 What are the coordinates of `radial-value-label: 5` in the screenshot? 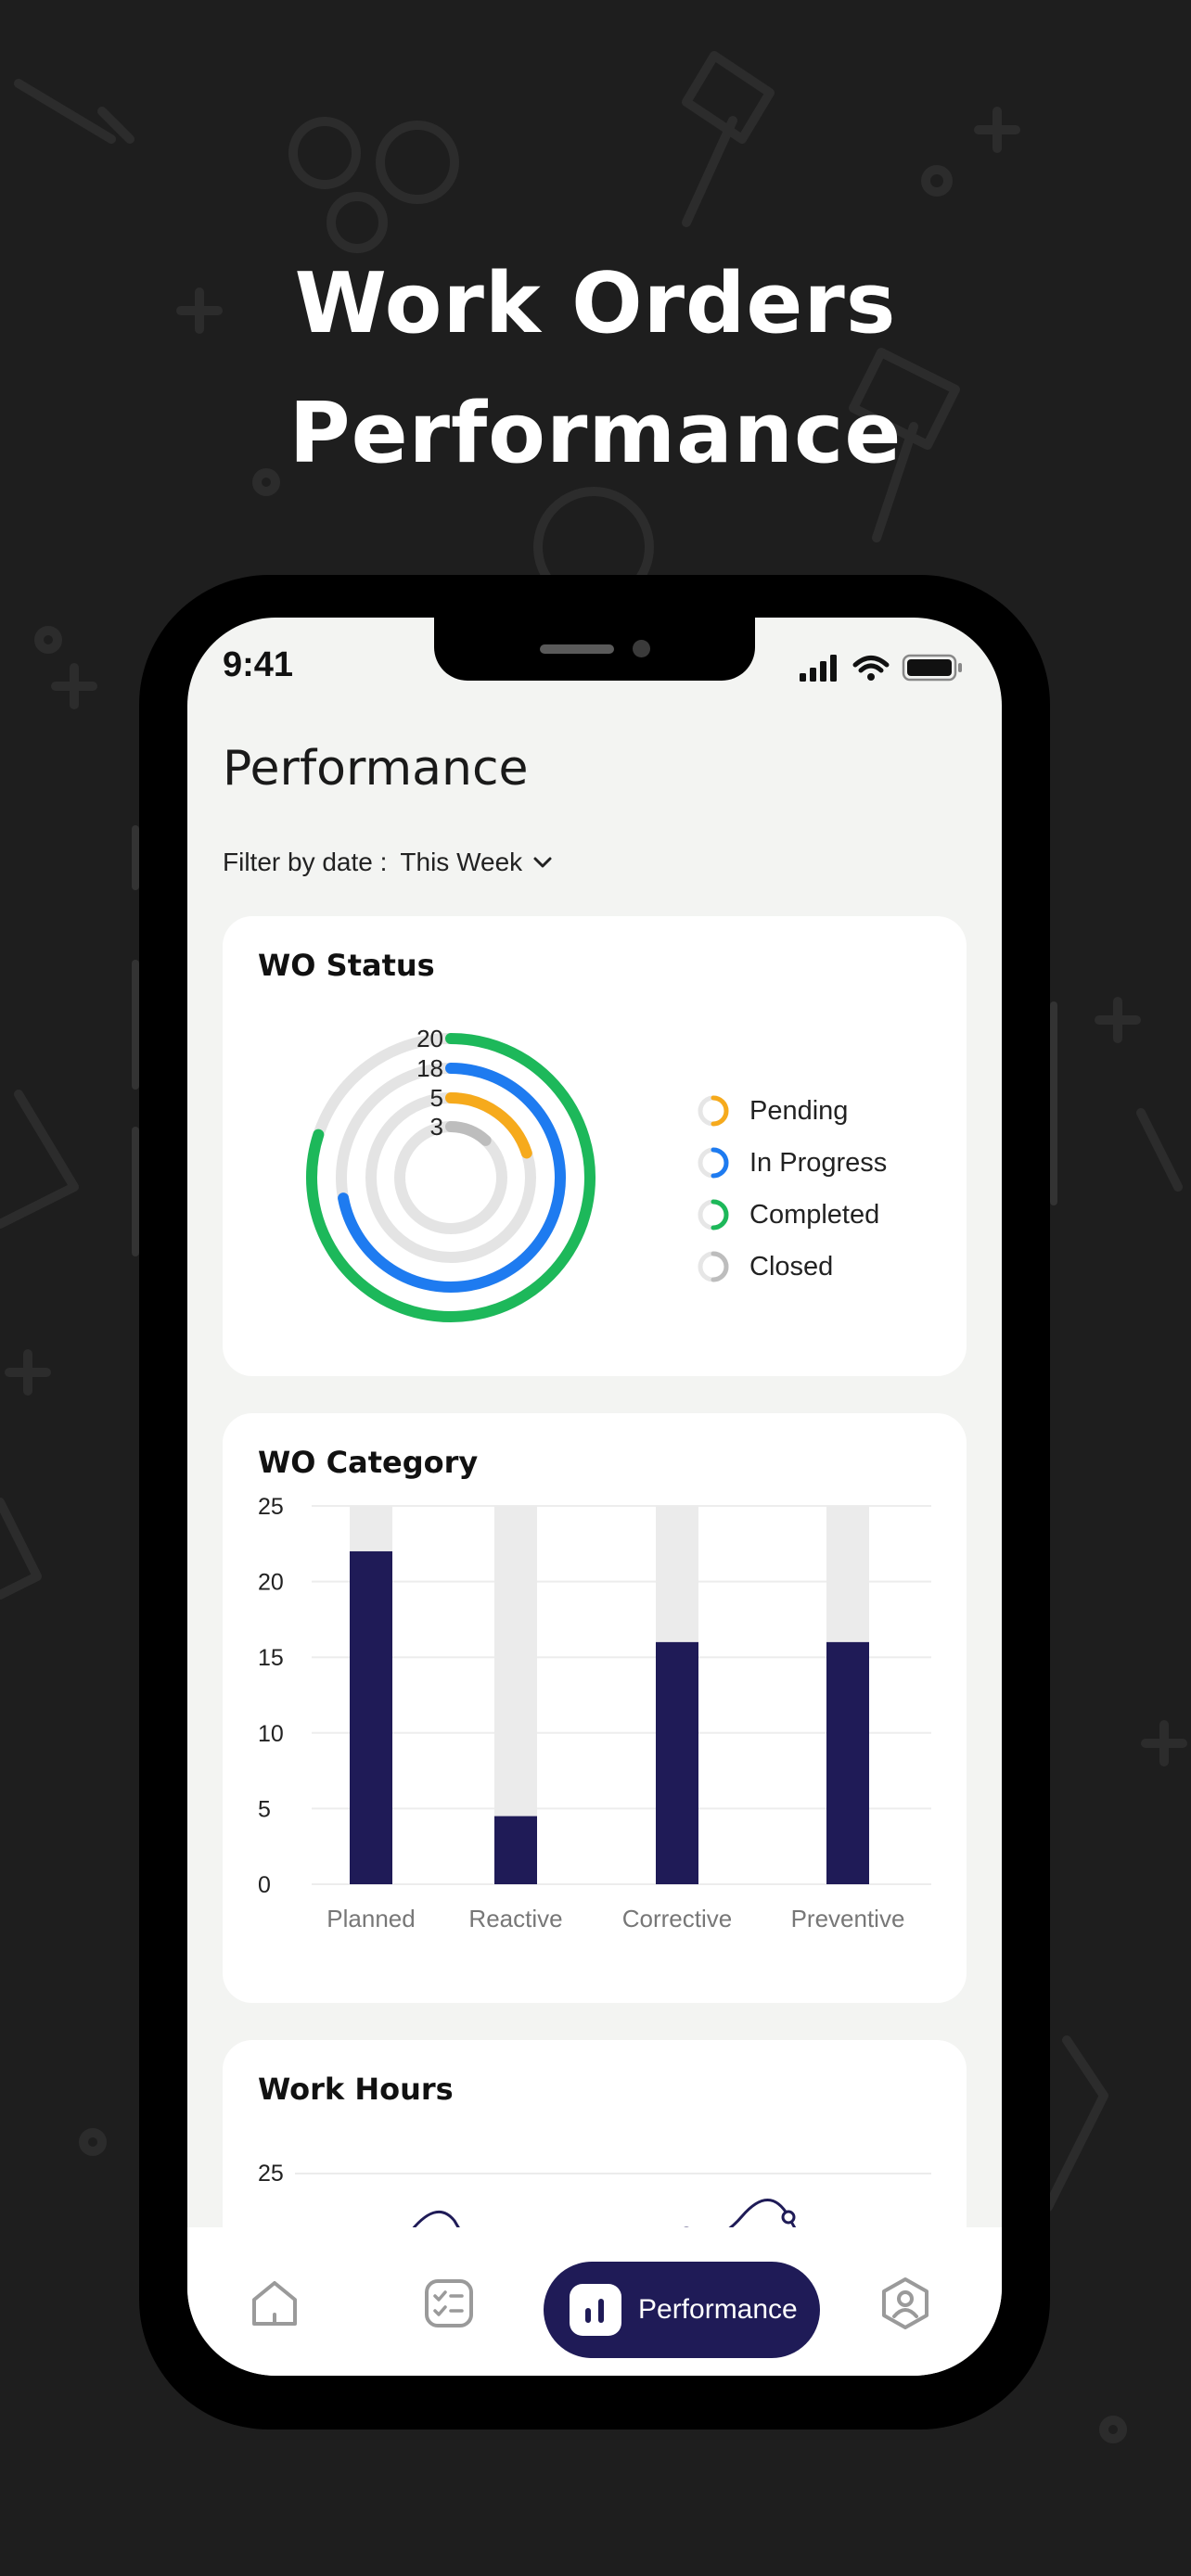 It's located at (437, 1098).